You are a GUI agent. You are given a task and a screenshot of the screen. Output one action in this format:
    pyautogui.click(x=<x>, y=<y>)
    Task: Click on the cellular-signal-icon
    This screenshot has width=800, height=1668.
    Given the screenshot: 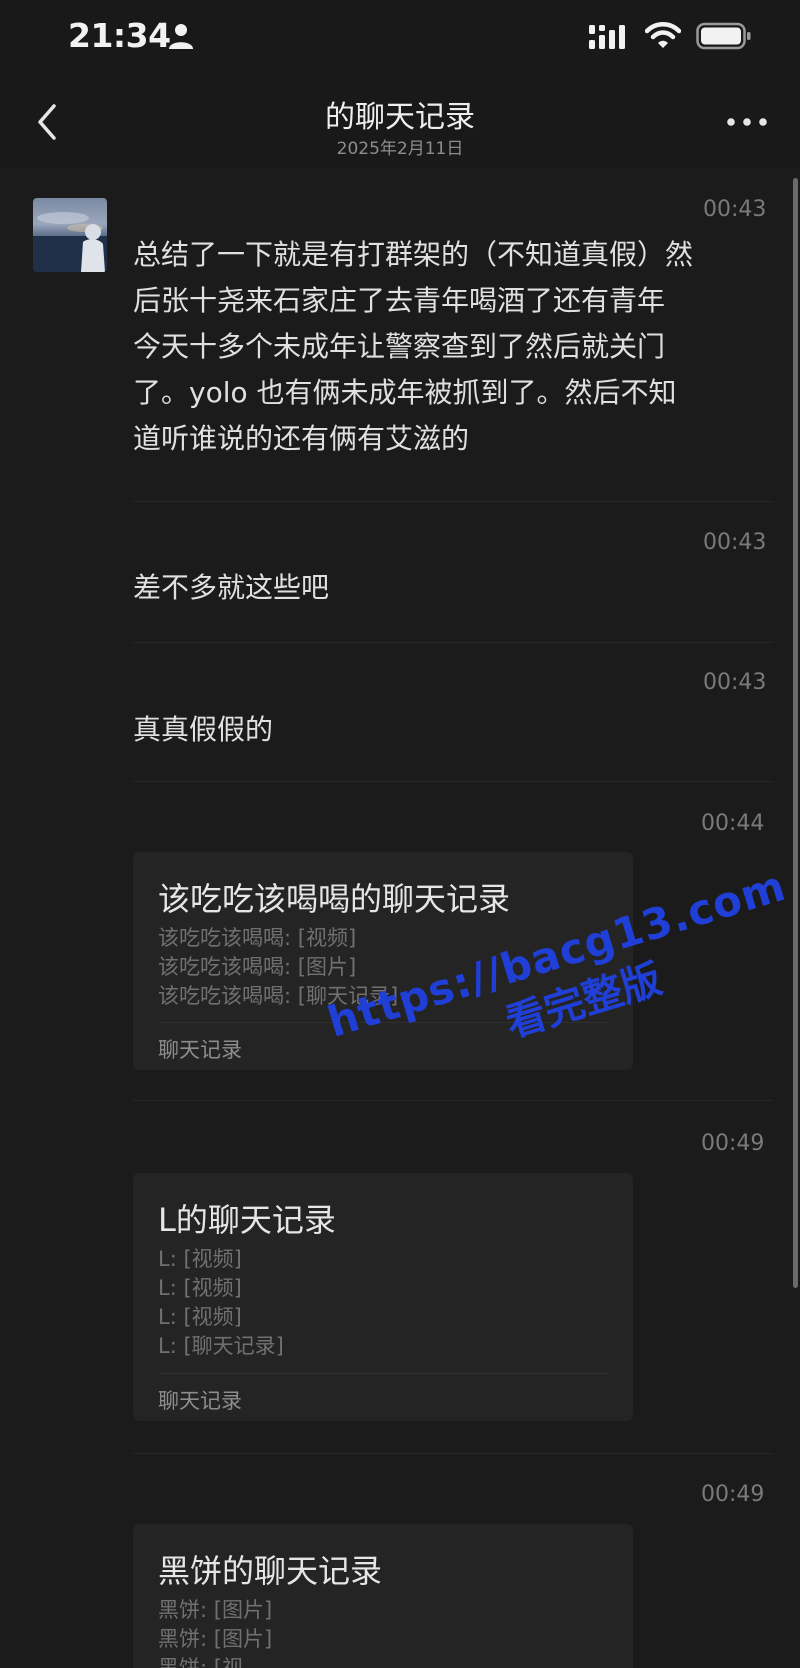 What is the action you would take?
    pyautogui.click(x=607, y=37)
    